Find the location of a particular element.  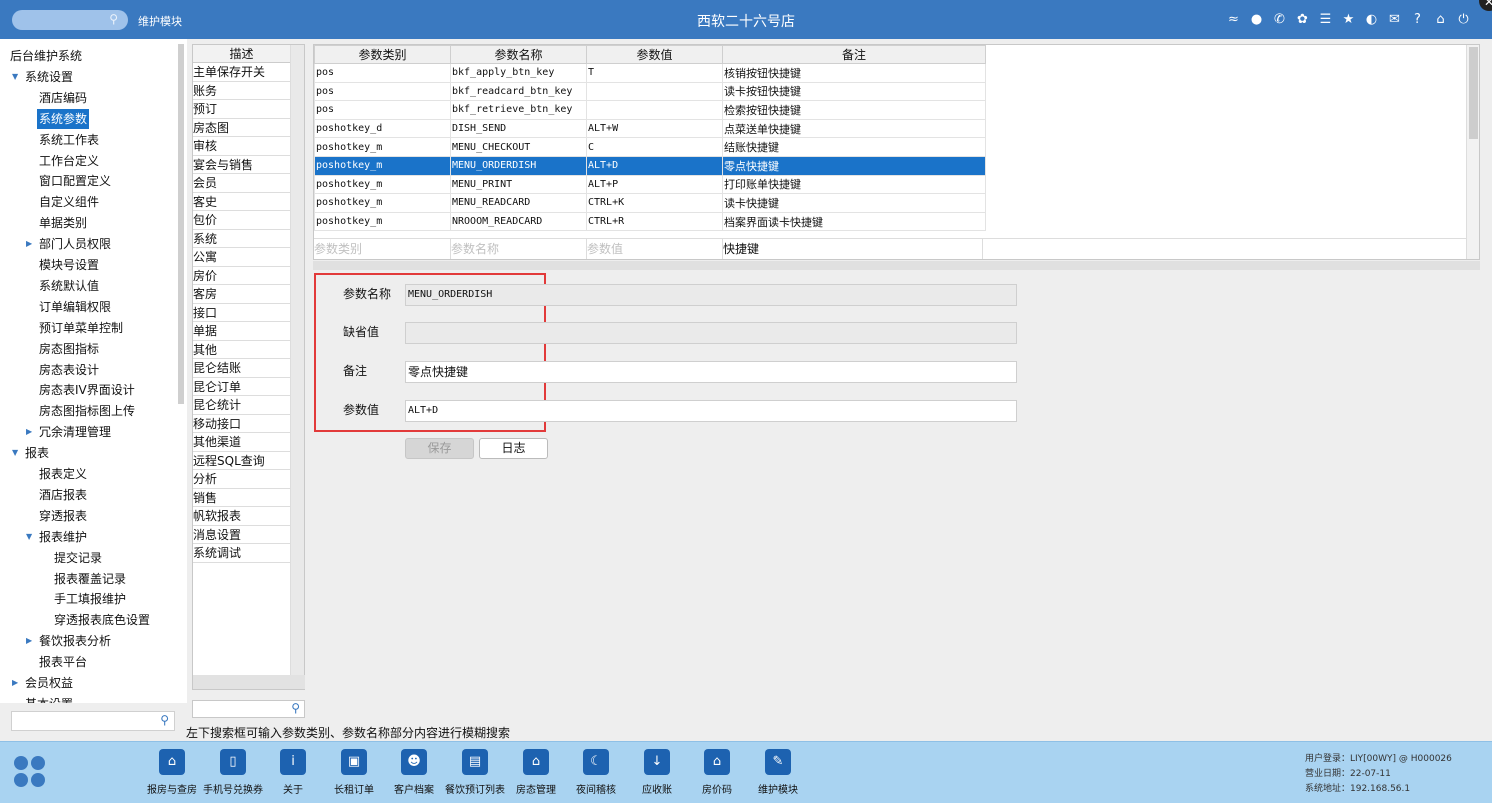

grid-vertical-scrollbar is located at coordinates (1472, 152).